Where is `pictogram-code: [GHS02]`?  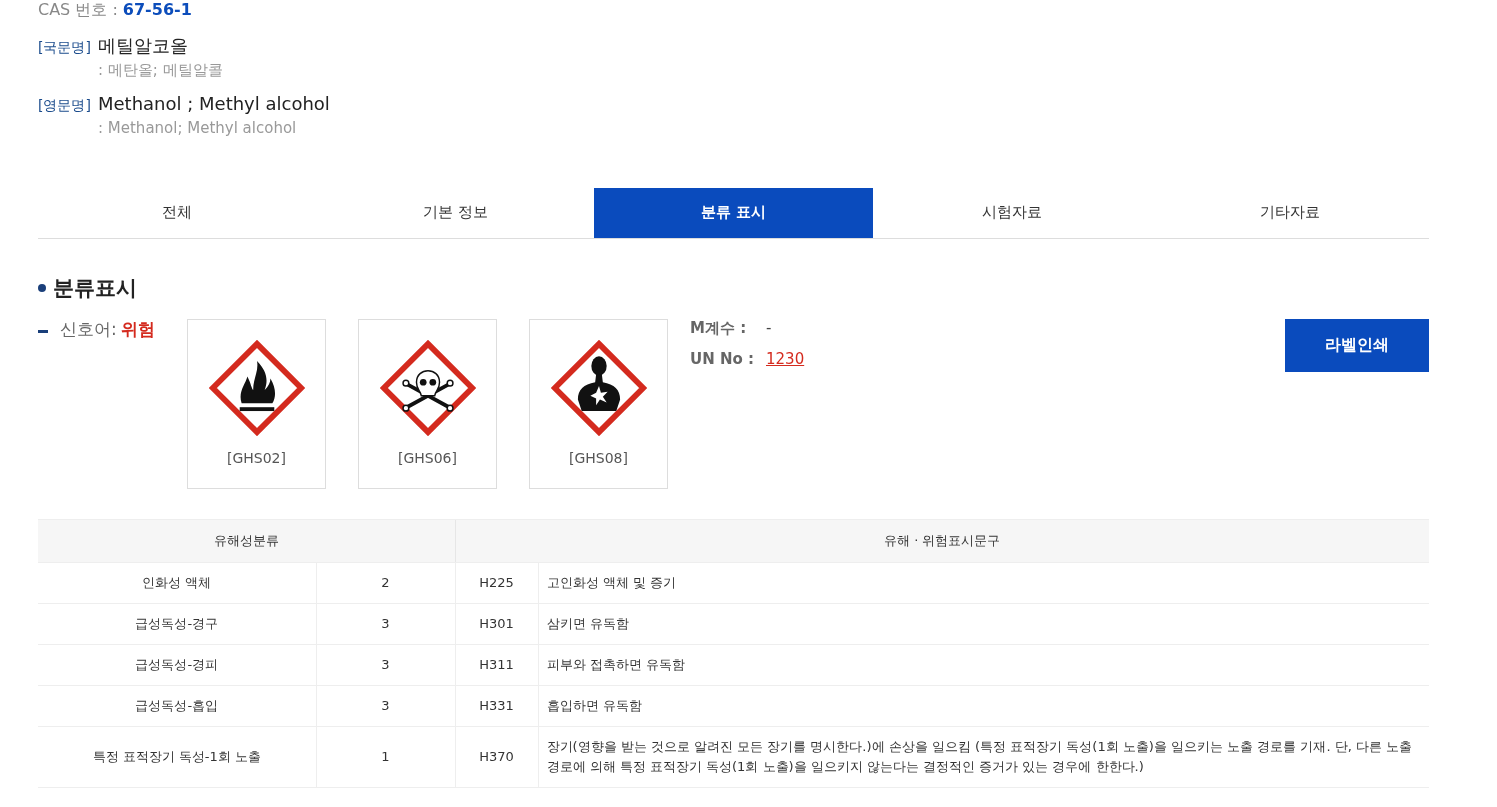 pictogram-code: [GHS02] is located at coordinates (256, 459).